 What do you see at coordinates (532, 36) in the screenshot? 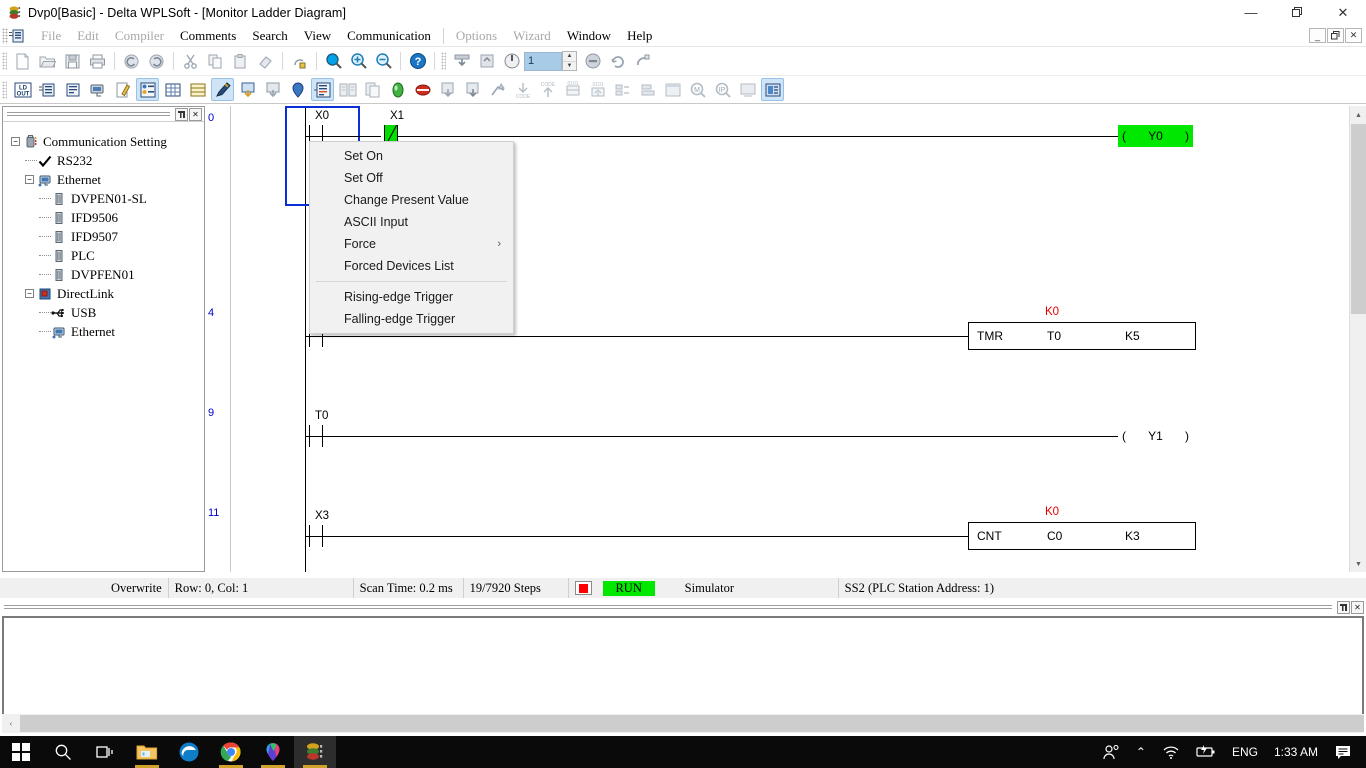
I see `menu-wizard: Wizard` at bounding box center [532, 36].